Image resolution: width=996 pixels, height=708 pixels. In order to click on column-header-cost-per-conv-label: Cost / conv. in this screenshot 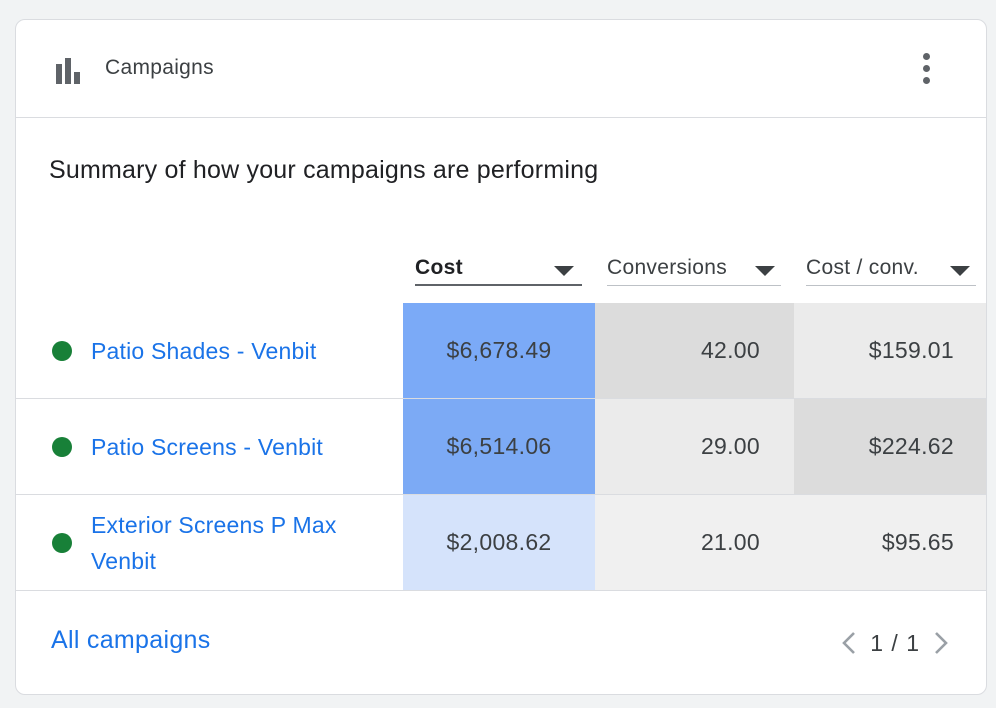, I will do `click(862, 267)`.